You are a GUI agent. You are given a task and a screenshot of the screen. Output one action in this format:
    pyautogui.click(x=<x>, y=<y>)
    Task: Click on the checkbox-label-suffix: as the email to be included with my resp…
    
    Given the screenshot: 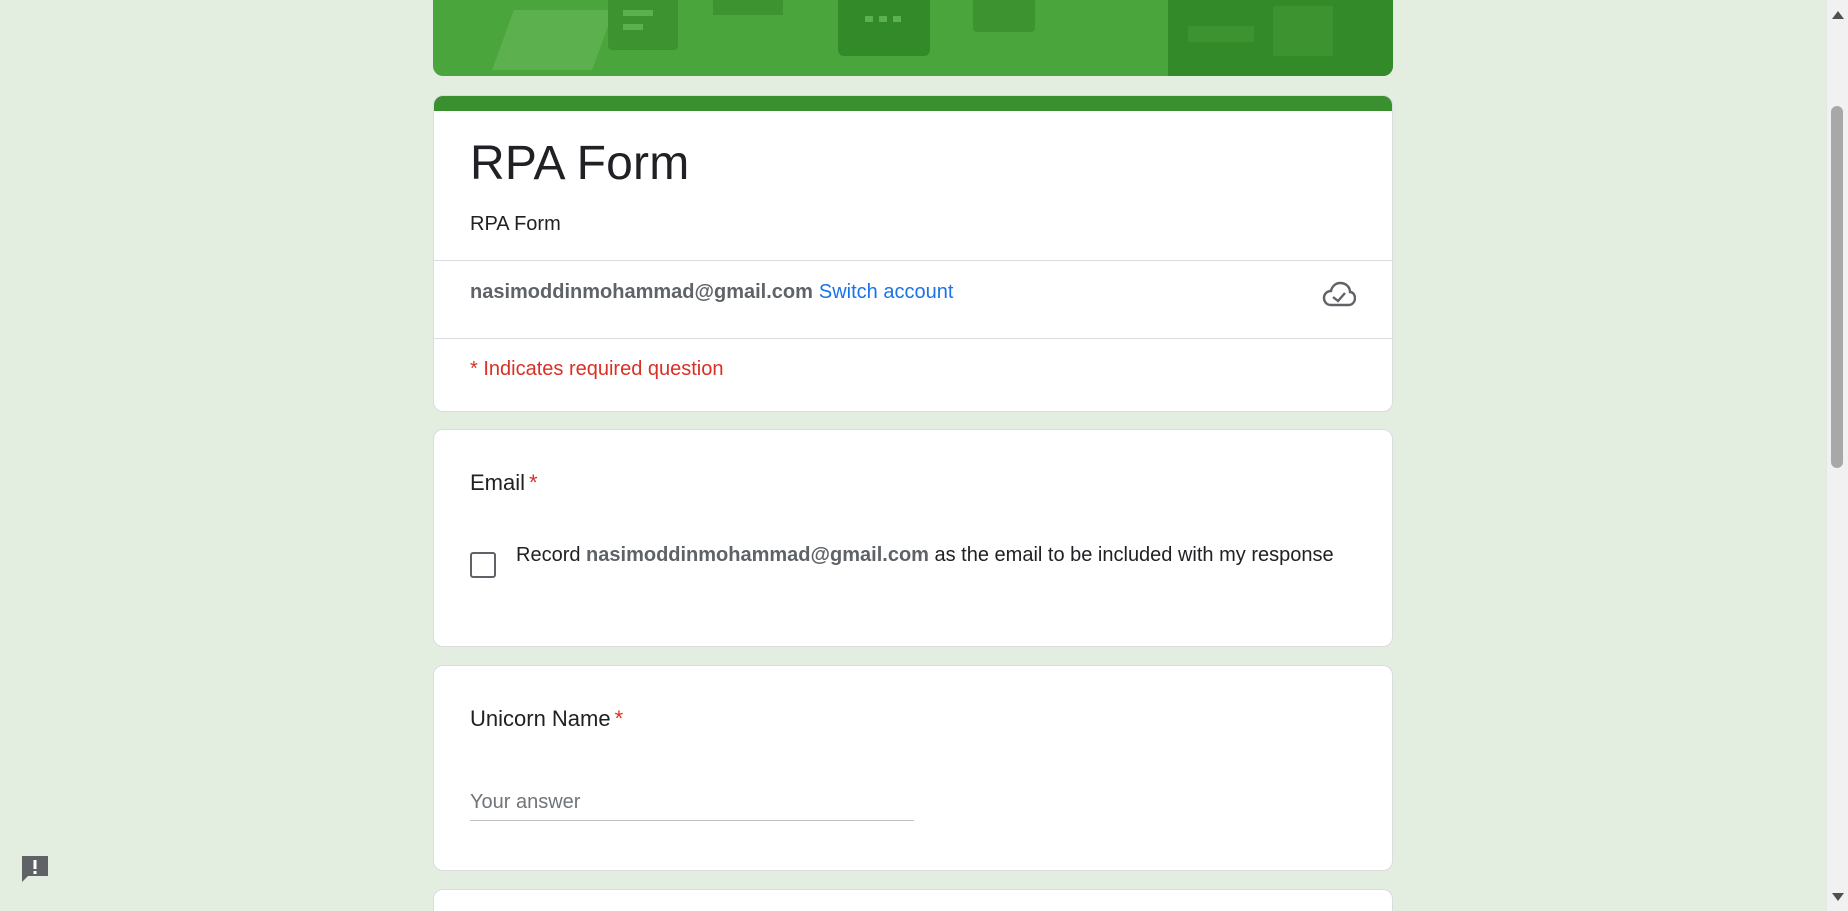 What is the action you would take?
    pyautogui.click(x=1134, y=555)
    